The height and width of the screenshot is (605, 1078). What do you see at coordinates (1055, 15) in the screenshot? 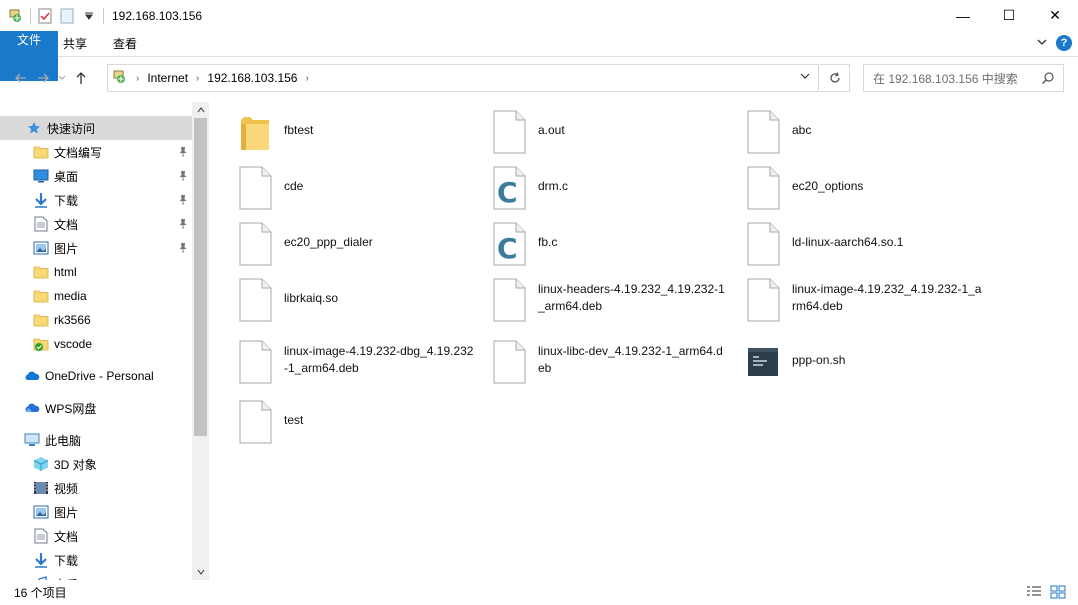
I see `close-button: ✕` at bounding box center [1055, 15].